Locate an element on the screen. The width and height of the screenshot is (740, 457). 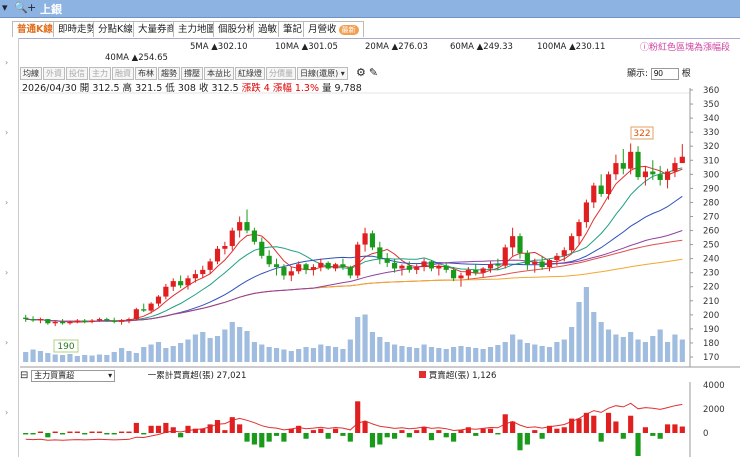
sub-legend-net: 買賣超(張) 1,126 is located at coordinates (457, 376).